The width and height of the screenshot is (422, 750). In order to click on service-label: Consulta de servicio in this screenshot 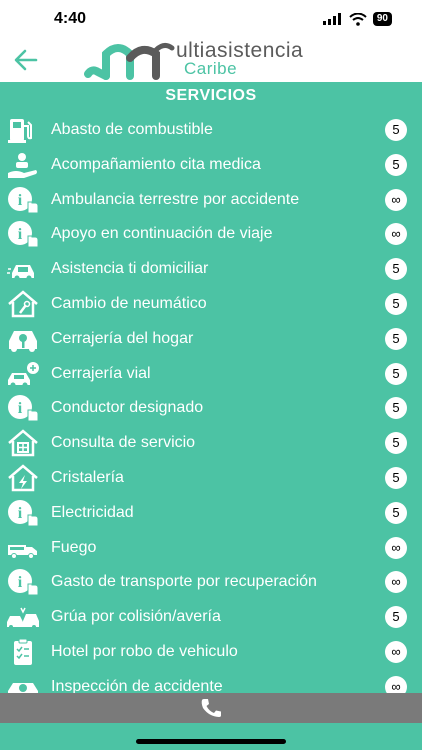, I will do `click(123, 443)`.